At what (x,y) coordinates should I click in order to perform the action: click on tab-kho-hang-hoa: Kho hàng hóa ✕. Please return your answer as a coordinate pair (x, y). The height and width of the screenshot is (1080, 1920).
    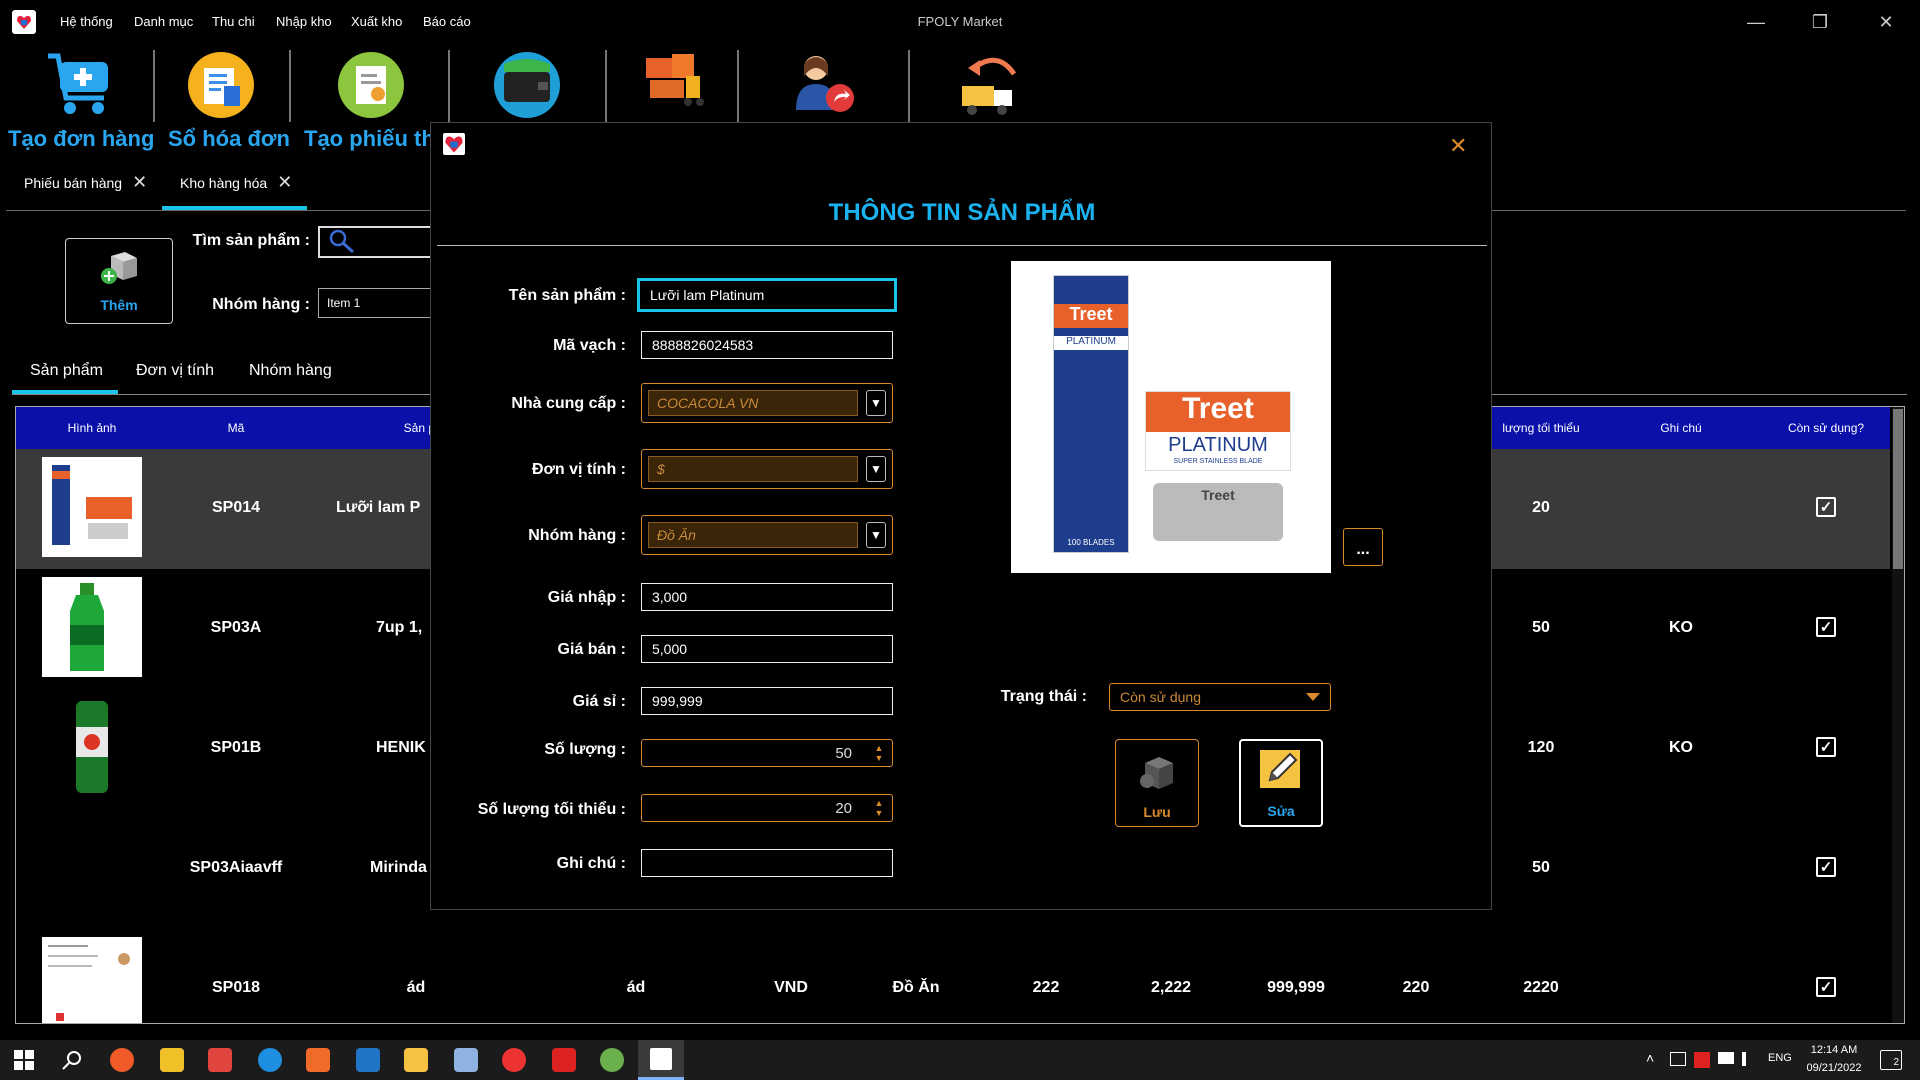
    Looking at the image, I should click on (236, 182).